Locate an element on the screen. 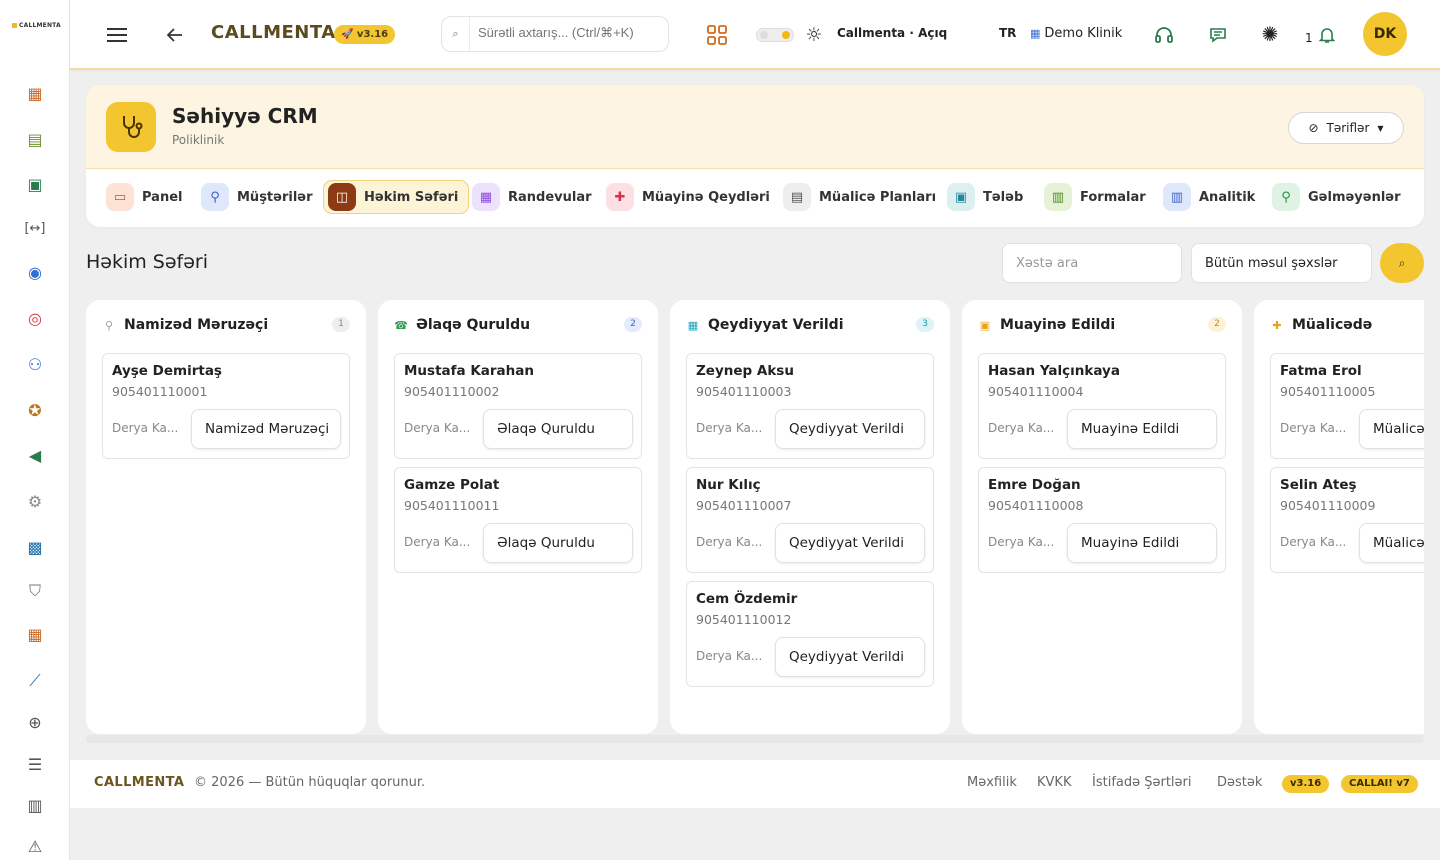 This screenshot has width=1440, height=860. footer-ai-badge: CALLAI! v7 is located at coordinates (1379, 784).